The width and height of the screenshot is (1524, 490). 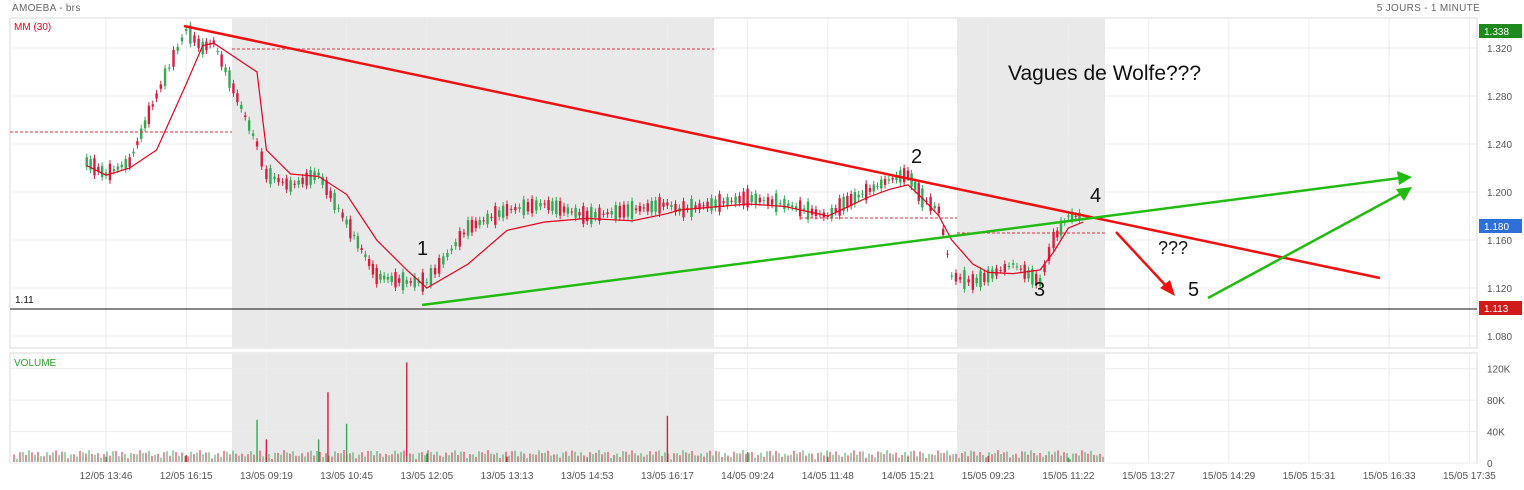 What do you see at coordinates (916, 157) in the screenshot?
I see `wave-label-2: 2` at bounding box center [916, 157].